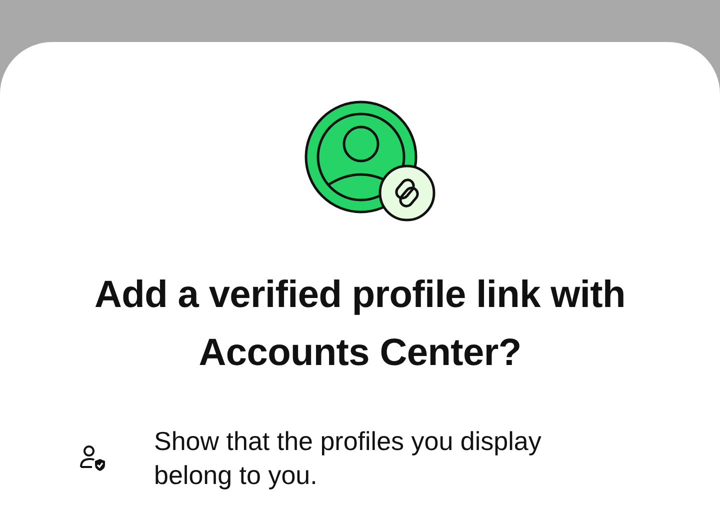  Describe the element at coordinates (370, 161) in the screenshot. I see `profile-link-icon` at that location.